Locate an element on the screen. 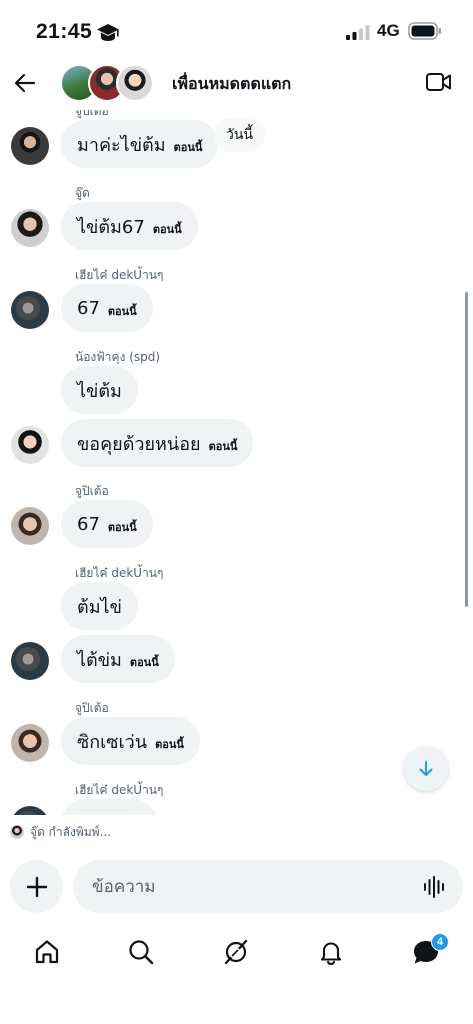  message-text: ซิกเซเว่น is located at coordinates (112, 742).